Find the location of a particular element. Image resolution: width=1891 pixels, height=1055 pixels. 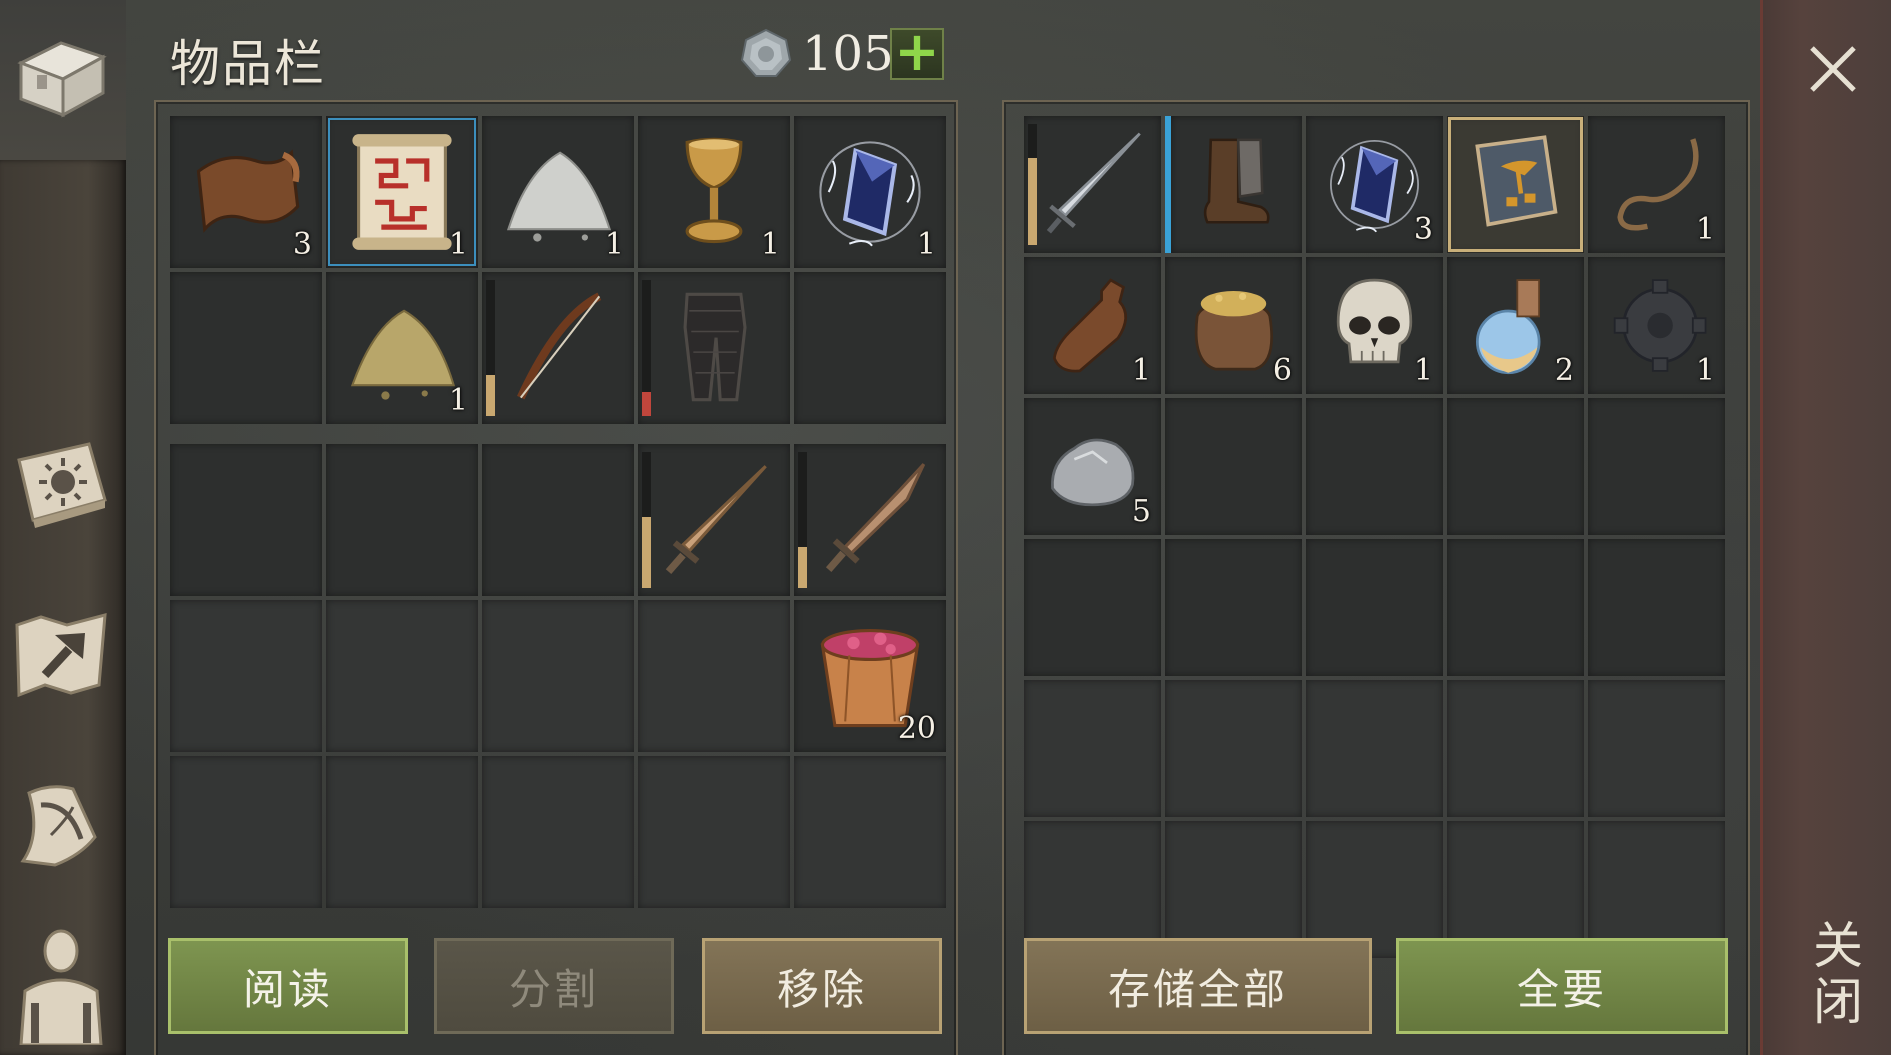

leather-icon is located at coordinates (246, 192).